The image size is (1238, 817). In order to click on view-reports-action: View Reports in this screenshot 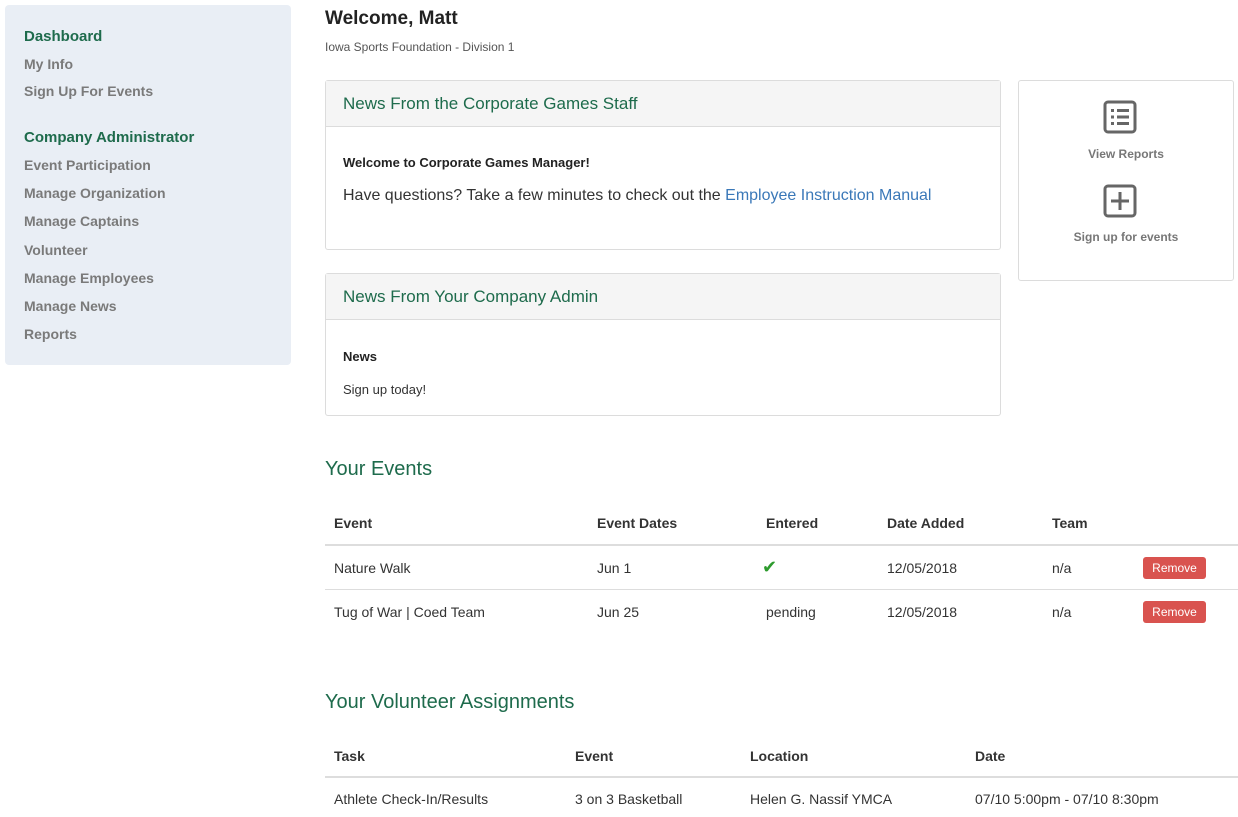, I will do `click(1126, 127)`.